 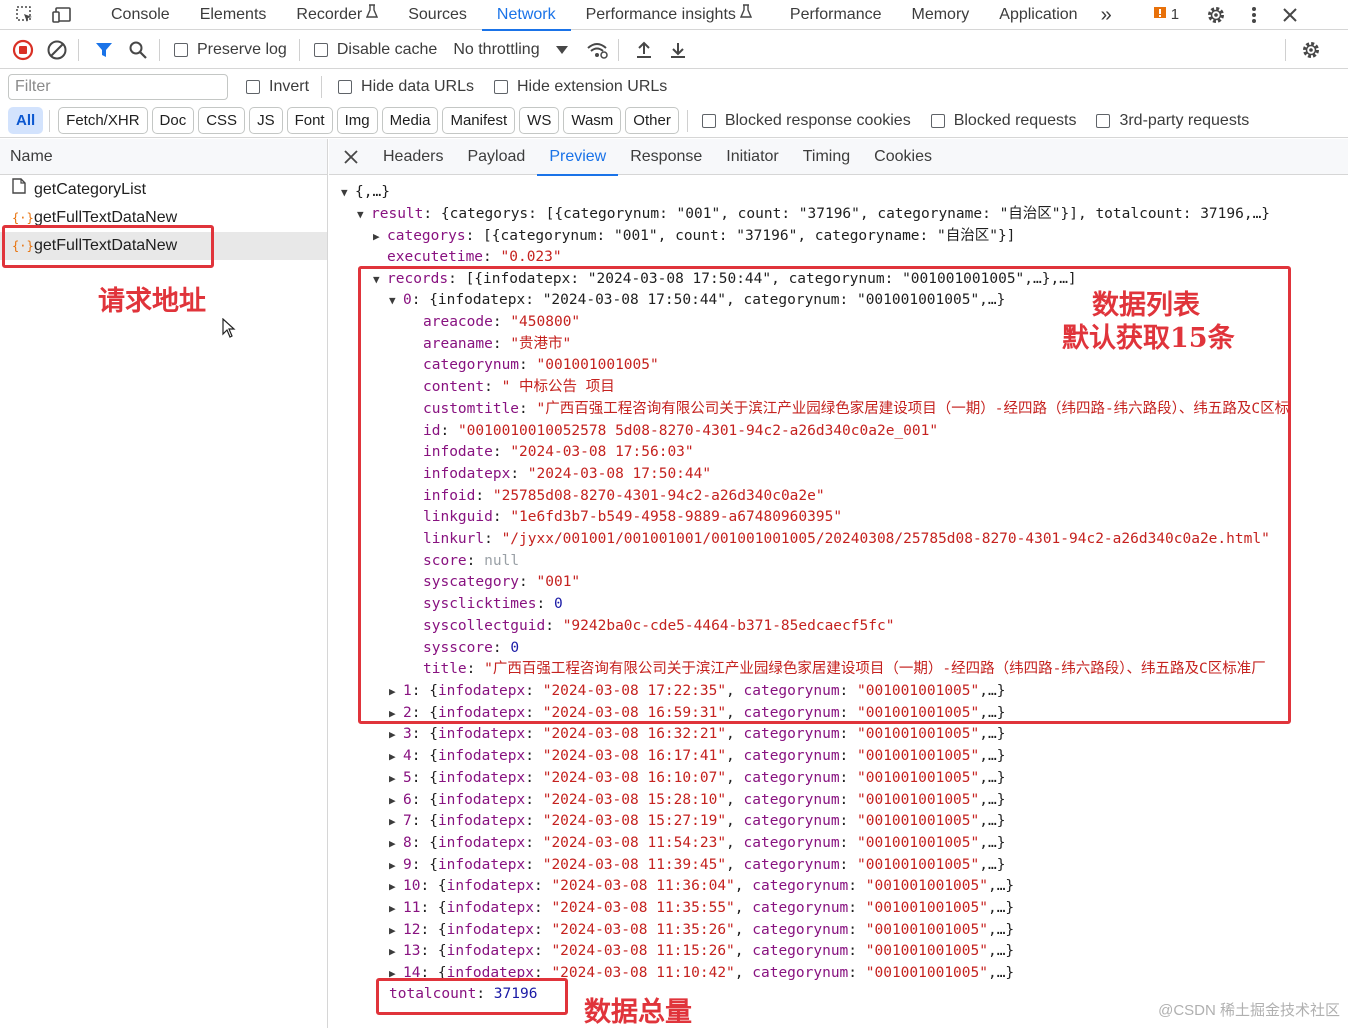 What do you see at coordinates (57, 50) in the screenshot?
I see `clear-icon` at bounding box center [57, 50].